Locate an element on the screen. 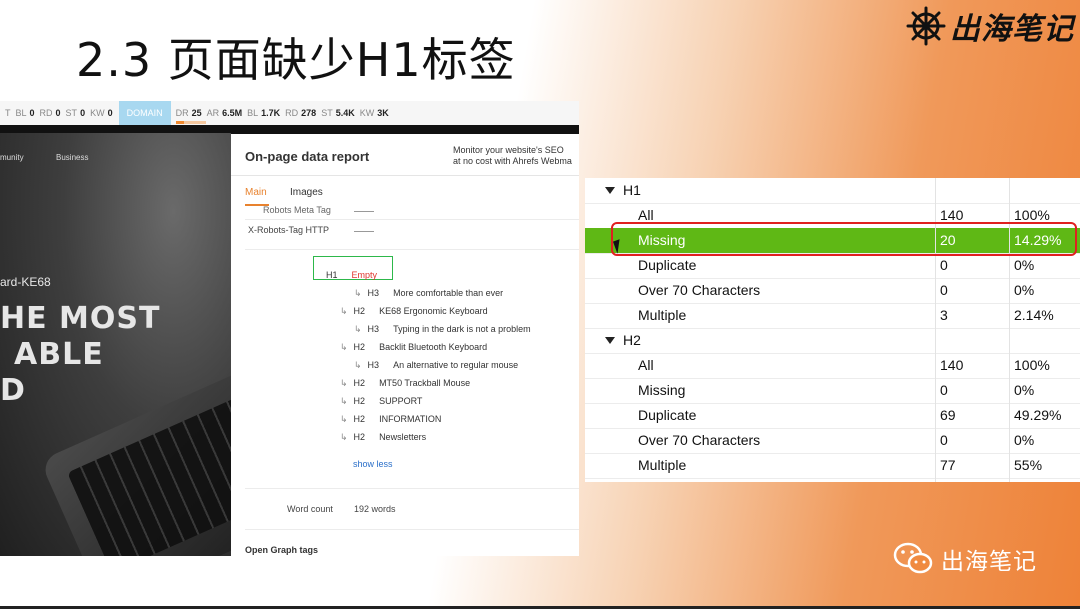  heading-row: ↳ H2 Backlit Bluetooth Keyboard is located at coordinates (414, 347).